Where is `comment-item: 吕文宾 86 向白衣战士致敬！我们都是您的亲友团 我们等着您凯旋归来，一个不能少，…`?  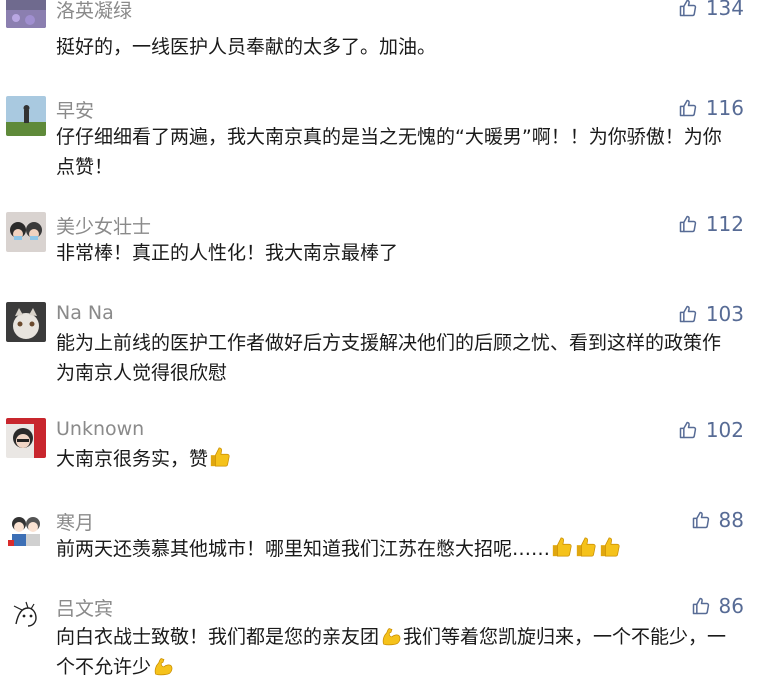
comment-item: 吕文宾 86 向白衣战士致敬！我们都是您的亲友团 我们等着您凯旋归来，一个不能少，… is located at coordinates (383, 644).